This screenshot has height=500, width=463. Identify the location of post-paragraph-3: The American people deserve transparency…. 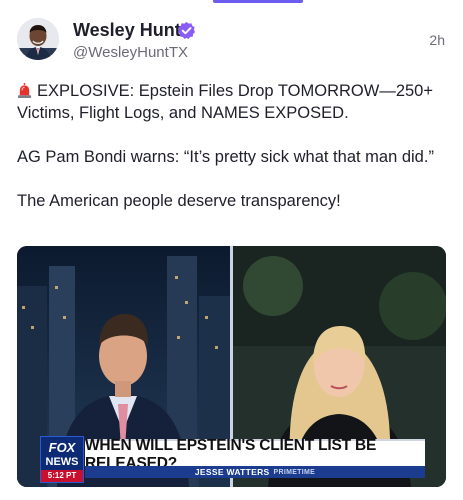
(179, 201).